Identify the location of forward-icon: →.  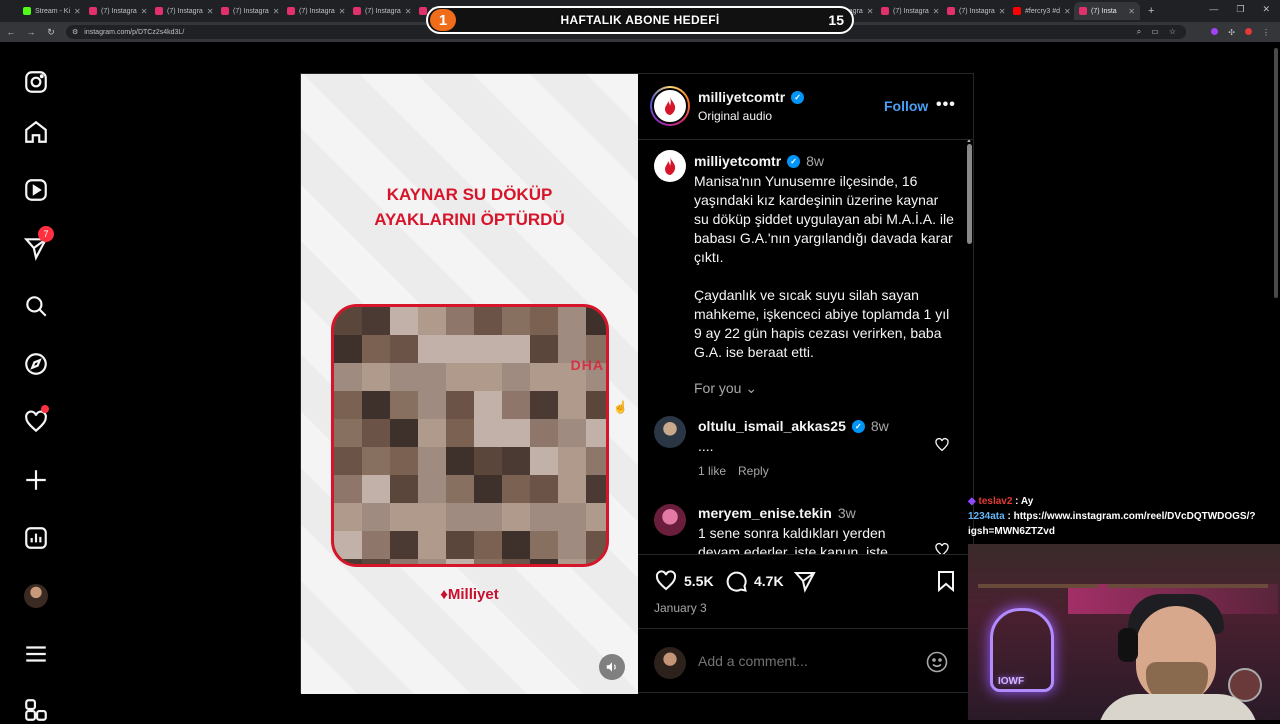
(31, 32).